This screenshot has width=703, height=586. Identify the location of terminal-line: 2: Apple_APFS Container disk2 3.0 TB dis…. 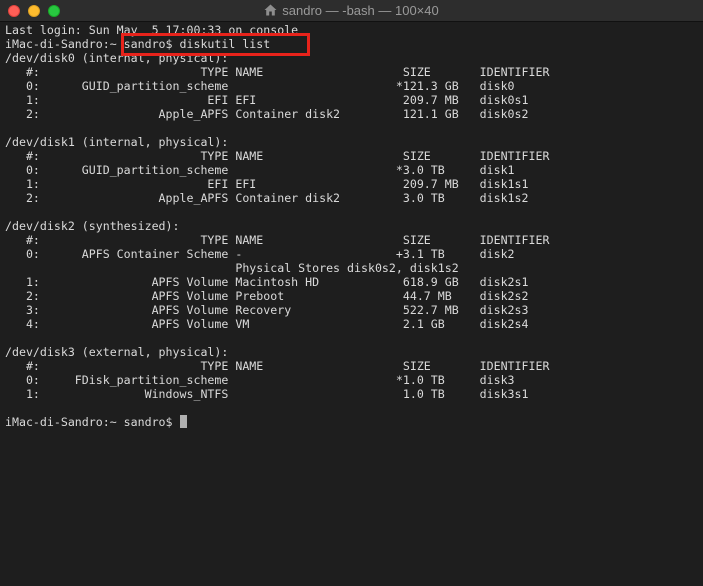
(267, 198).